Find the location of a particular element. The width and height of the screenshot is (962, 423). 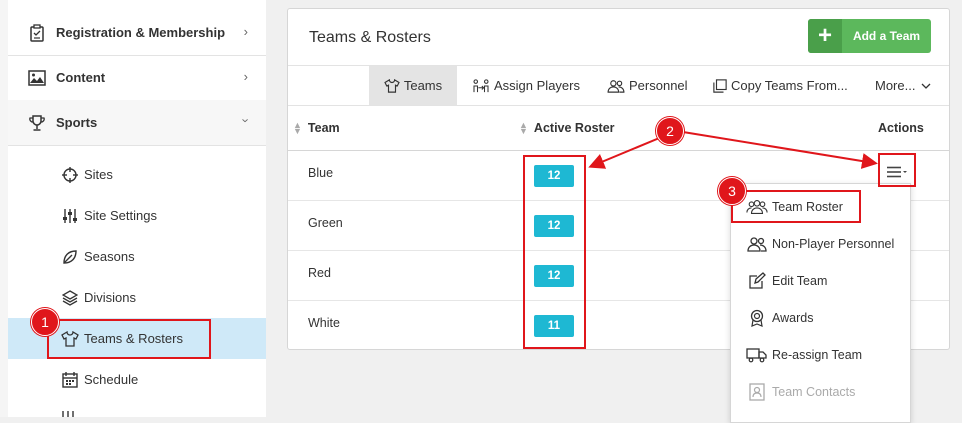

tab-label: Teams is located at coordinates (423, 85).